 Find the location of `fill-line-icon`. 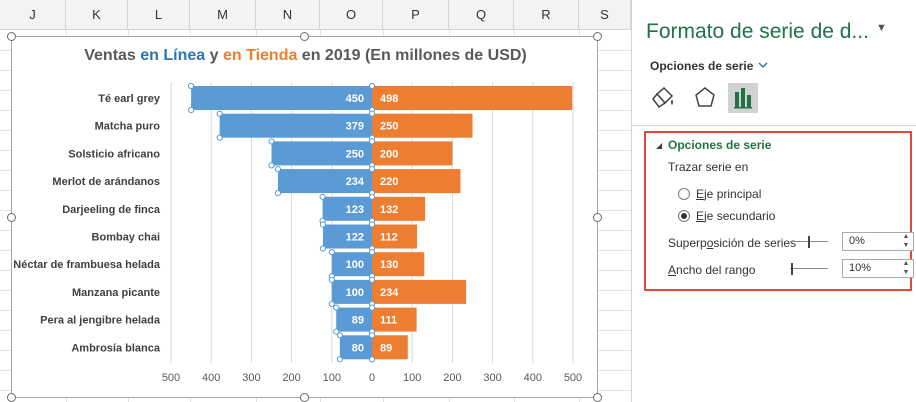

fill-line-icon is located at coordinates (663, 98).